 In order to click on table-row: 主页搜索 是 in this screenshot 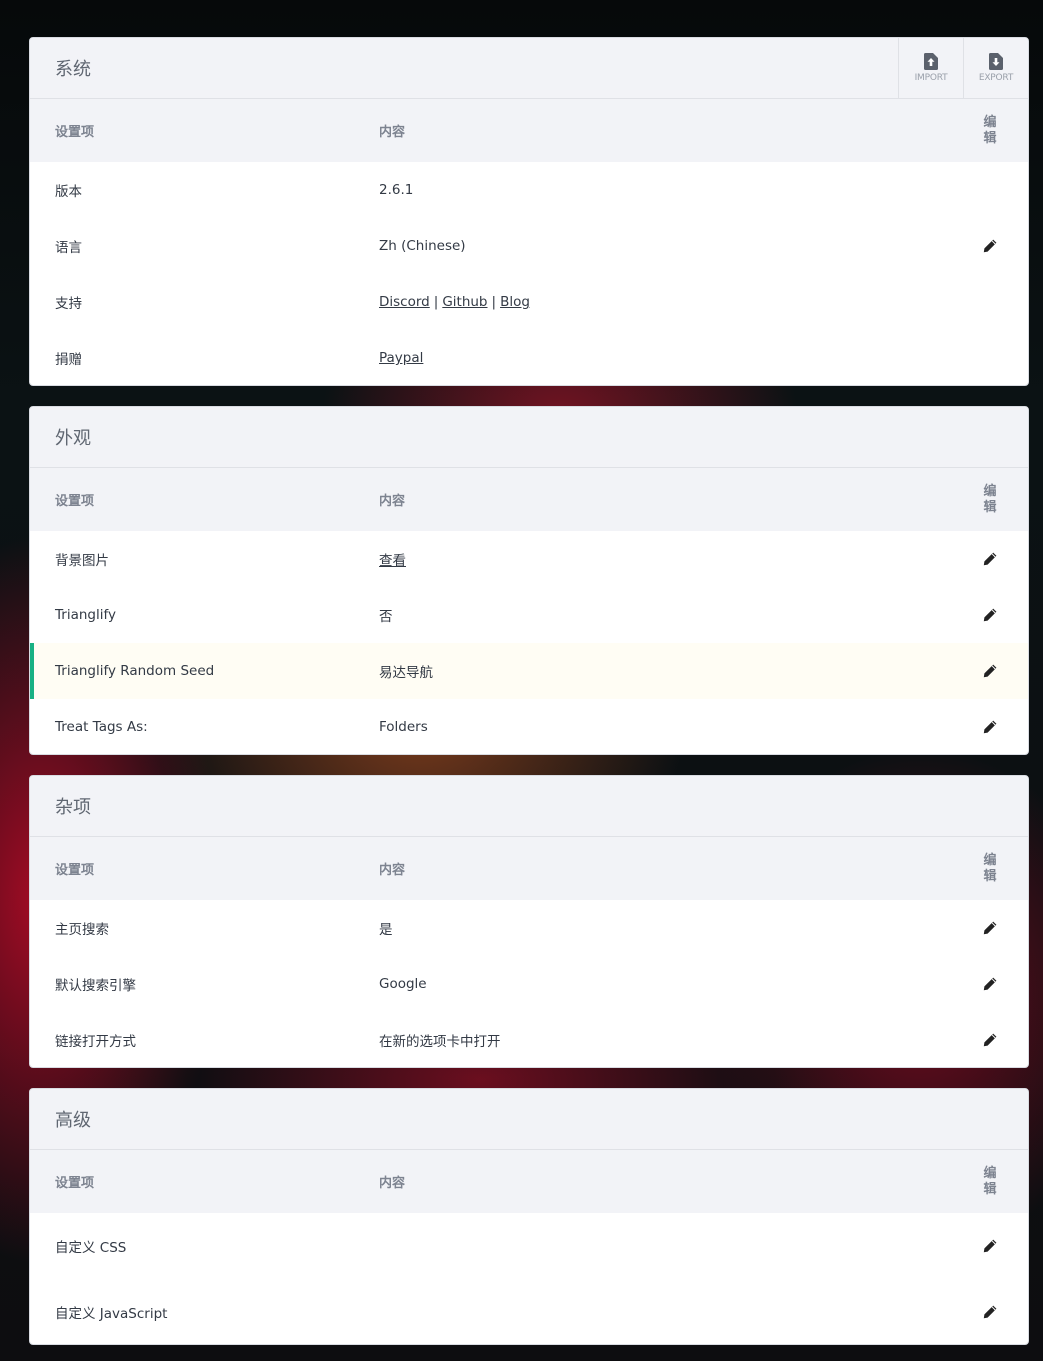, I will do `click(529, 928)`.